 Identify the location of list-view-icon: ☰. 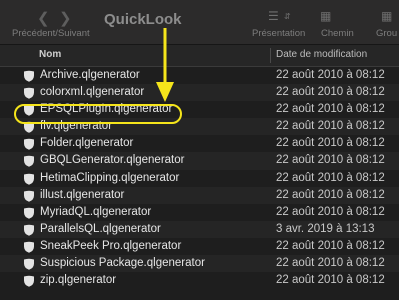
(273, 16).